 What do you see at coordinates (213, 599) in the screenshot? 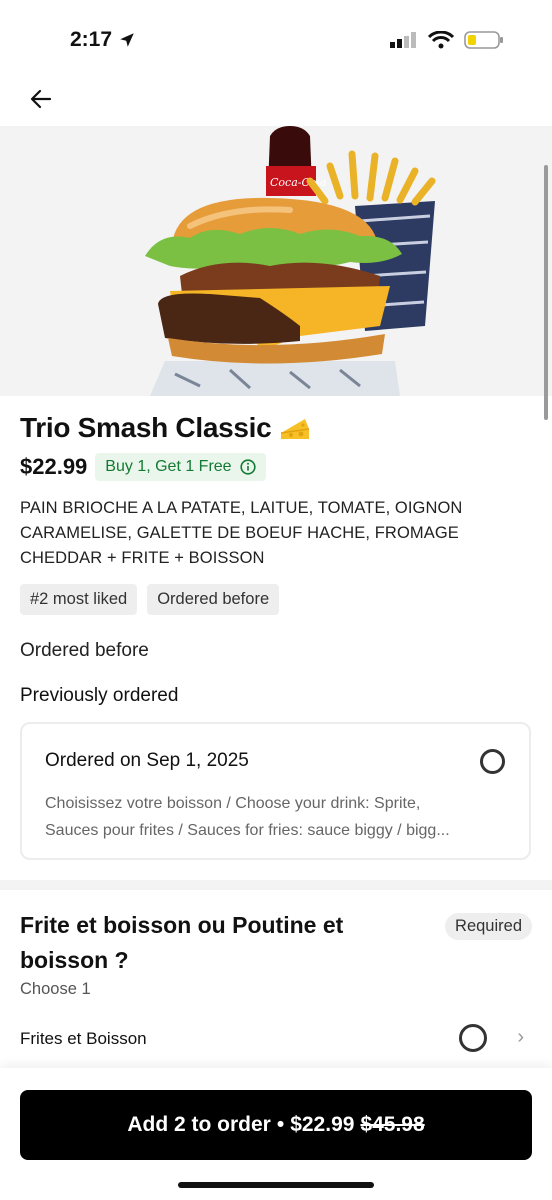
I see `tag-ordered-before: Ordered before` at bounding box center [213, 599].